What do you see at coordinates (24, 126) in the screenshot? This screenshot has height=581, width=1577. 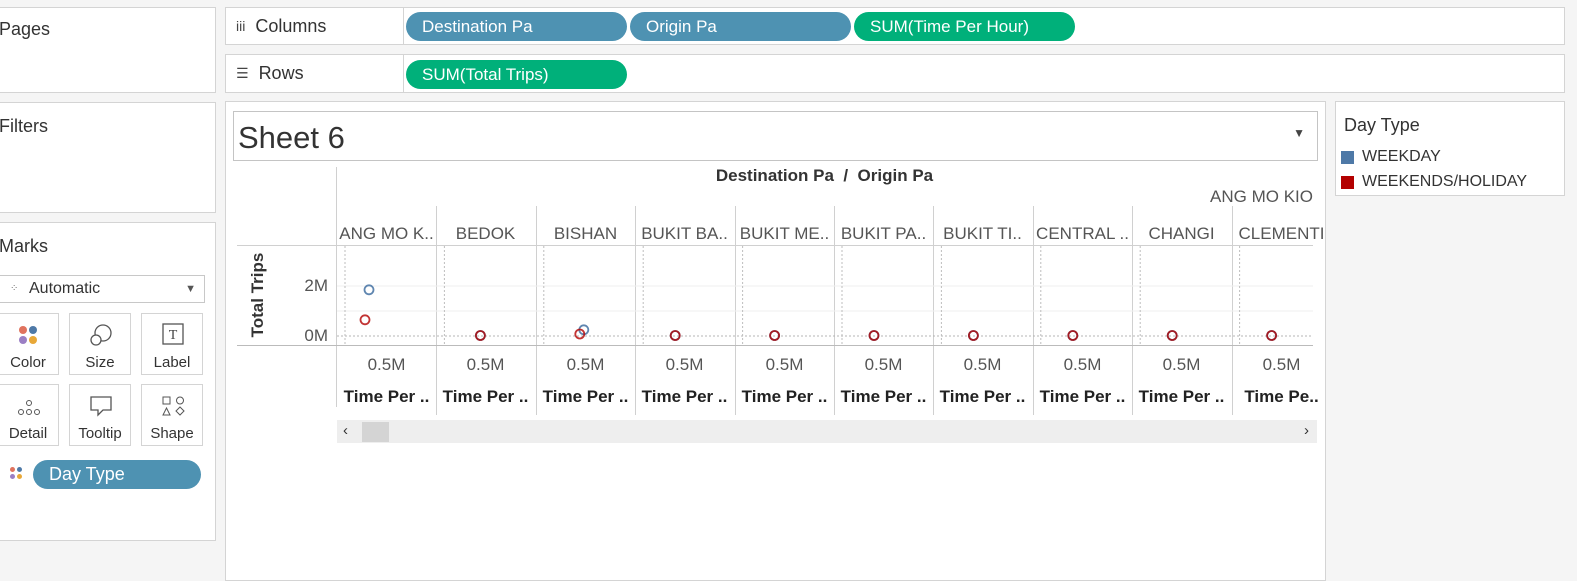 I see `filters-title: Filters` at bounding box center [24, 126].